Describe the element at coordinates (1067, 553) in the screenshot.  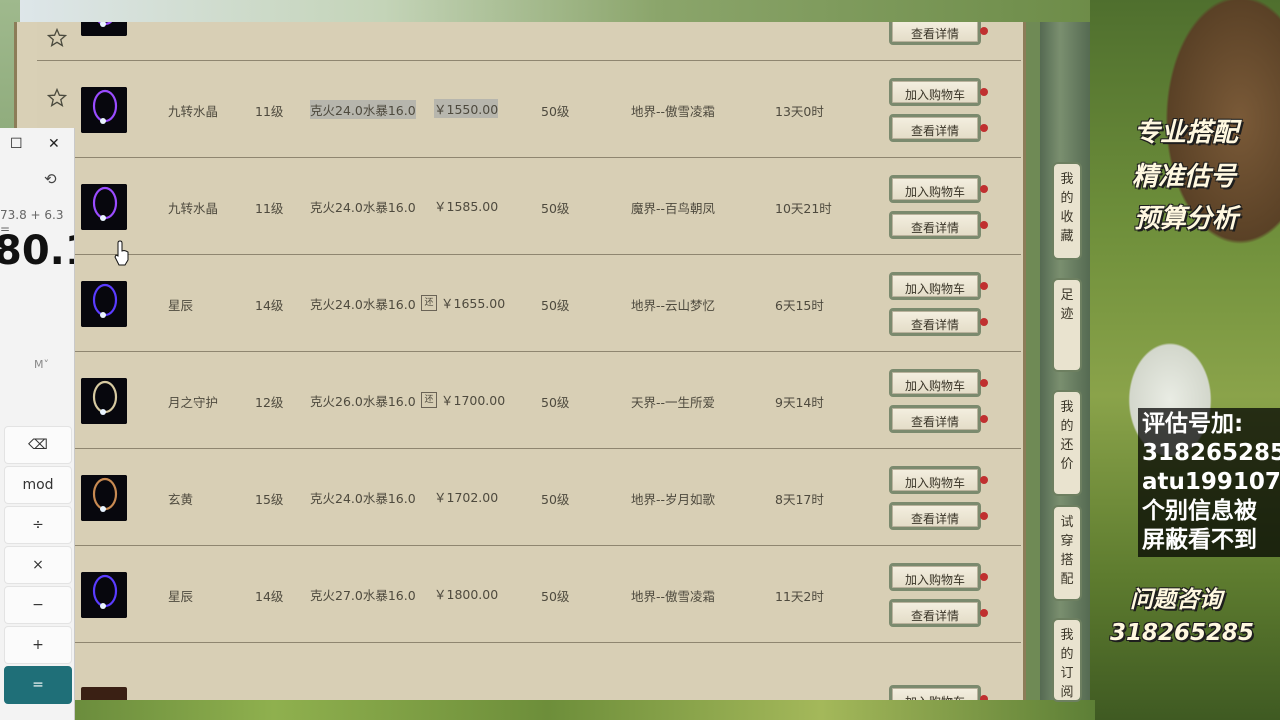
I see `side-tab-3: 试穿搭配` at that location.